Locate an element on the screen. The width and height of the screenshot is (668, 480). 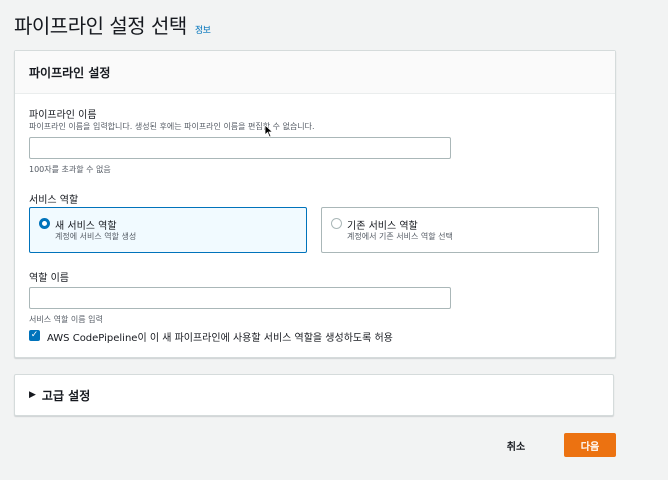
page-title: 파이프라인 설정 선택 정보 is located at coordinates (112, 24).